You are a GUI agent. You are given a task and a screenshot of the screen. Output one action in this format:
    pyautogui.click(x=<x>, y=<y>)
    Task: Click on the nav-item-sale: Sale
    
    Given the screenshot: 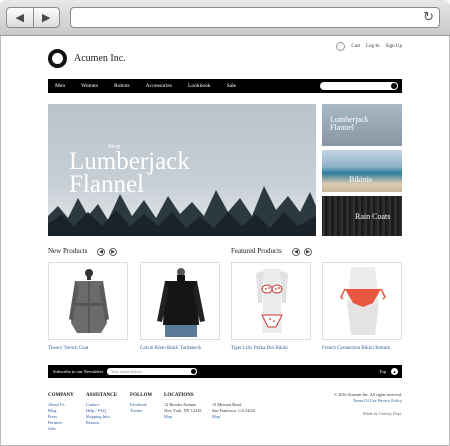 What is the action you would take?
    pyautogui.click(x=231, y=86)
    